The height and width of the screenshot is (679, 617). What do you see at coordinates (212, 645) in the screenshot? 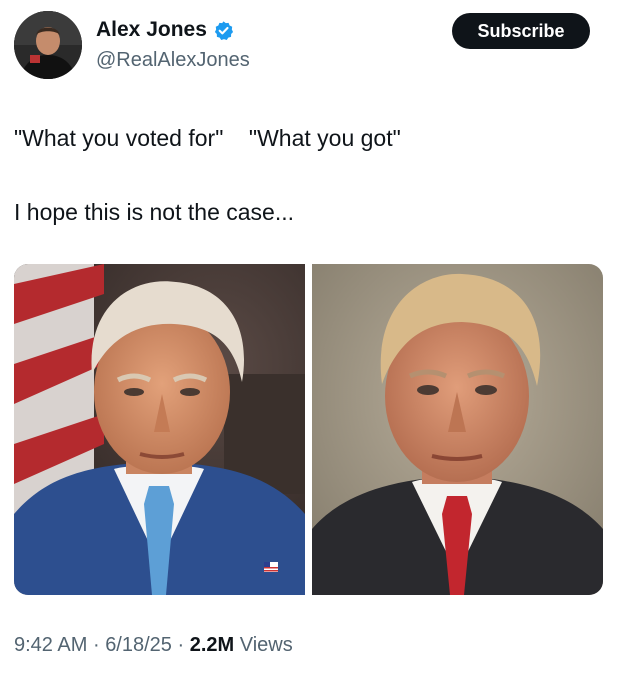
I see `views-count: 2.2M` at bounding box center [212, 645].